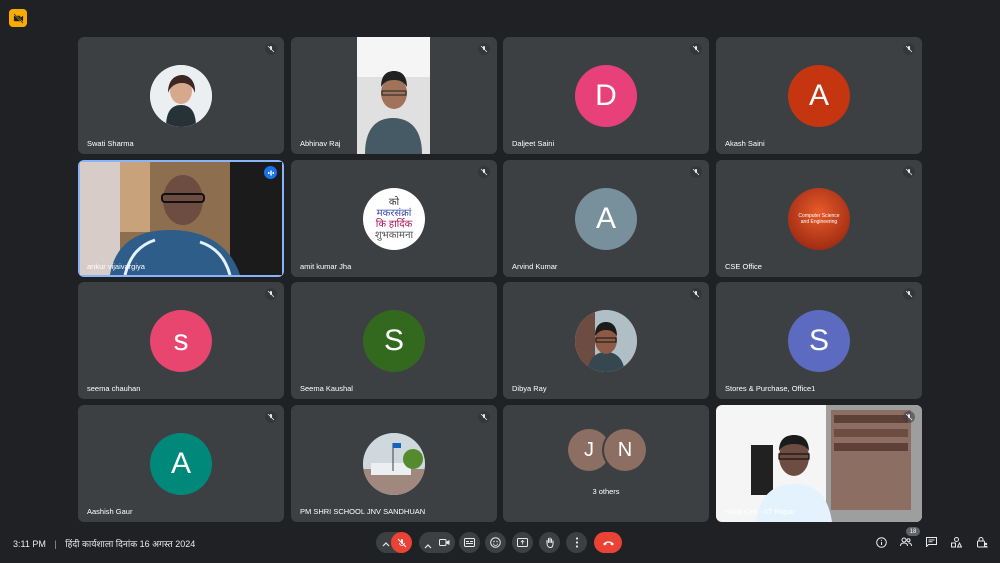  Describe the element at coordinates (956, 542) in the screenshot. I see `activities-button` at that location.